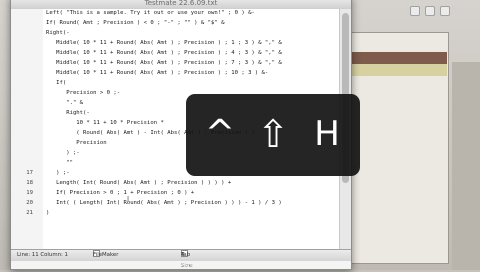  I want to click on line-number: 20, so click(29, 203).